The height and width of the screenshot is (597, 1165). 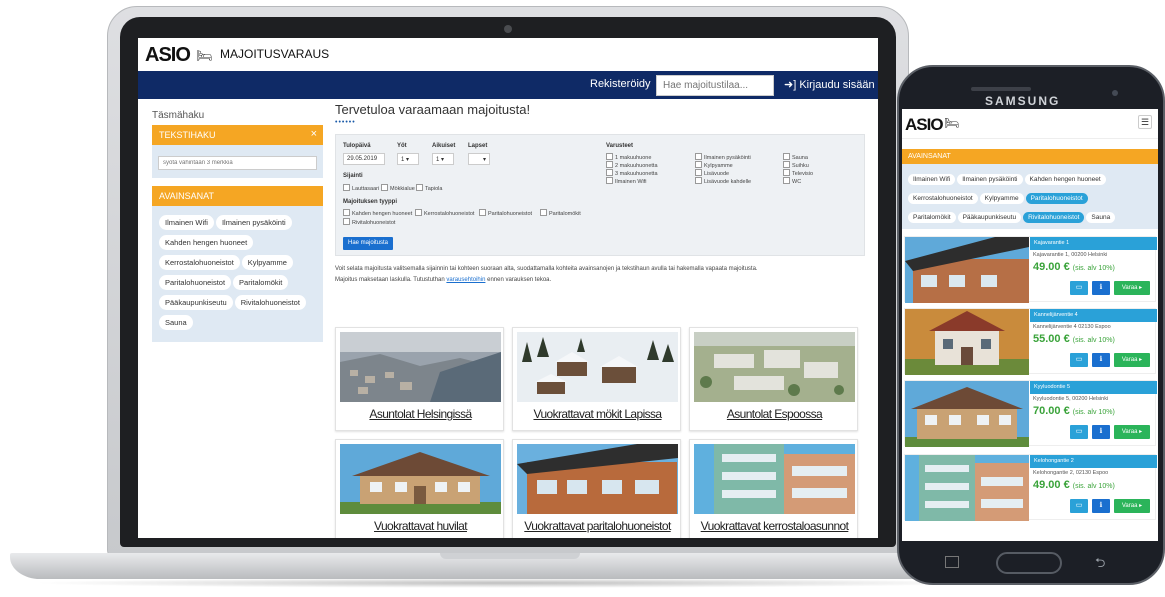 I want to click on category-card: Asuntolat Helsingissä, so click(x=419, y=379).